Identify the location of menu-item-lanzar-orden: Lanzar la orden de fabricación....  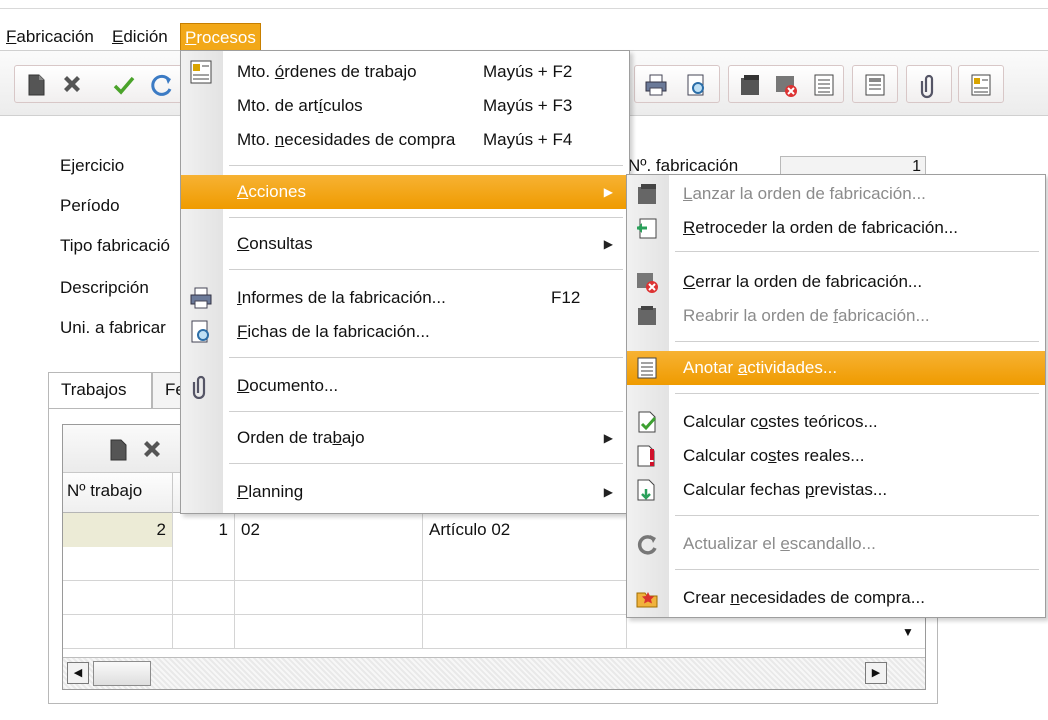
(836, 194).